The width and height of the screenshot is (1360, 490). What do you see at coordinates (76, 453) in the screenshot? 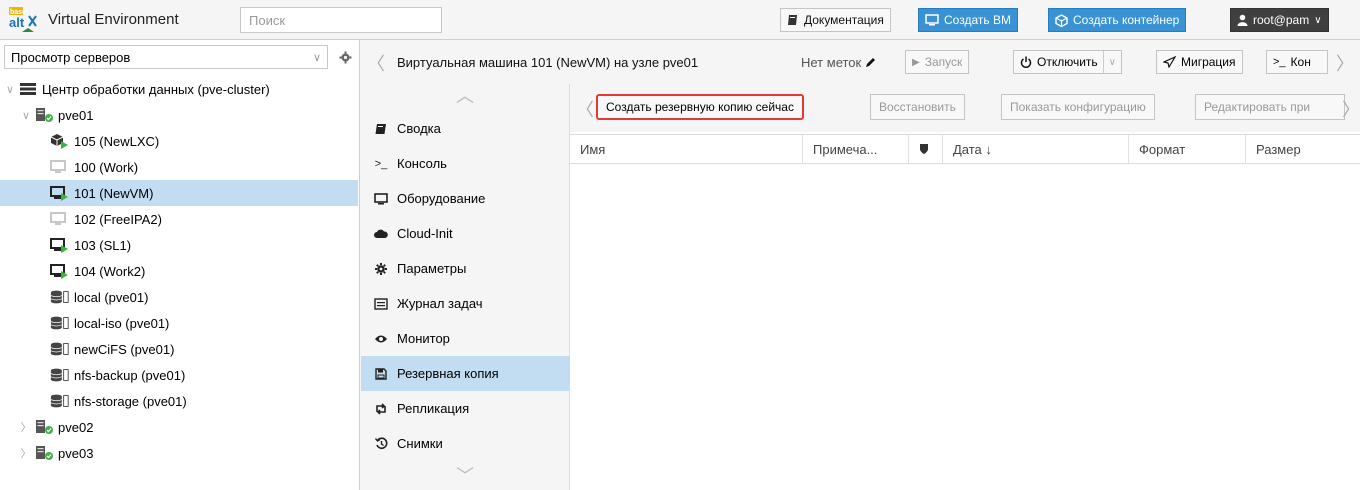
I see `tree-item-label: pve03` at bounding box center [76, 453].